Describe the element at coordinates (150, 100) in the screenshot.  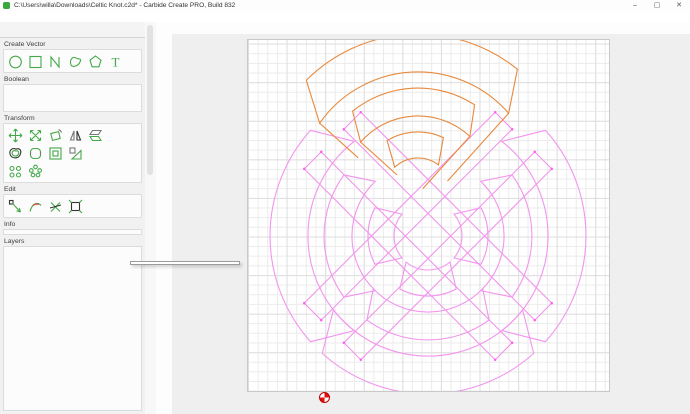
I see `panel-scrollbar-thumb` at that location.